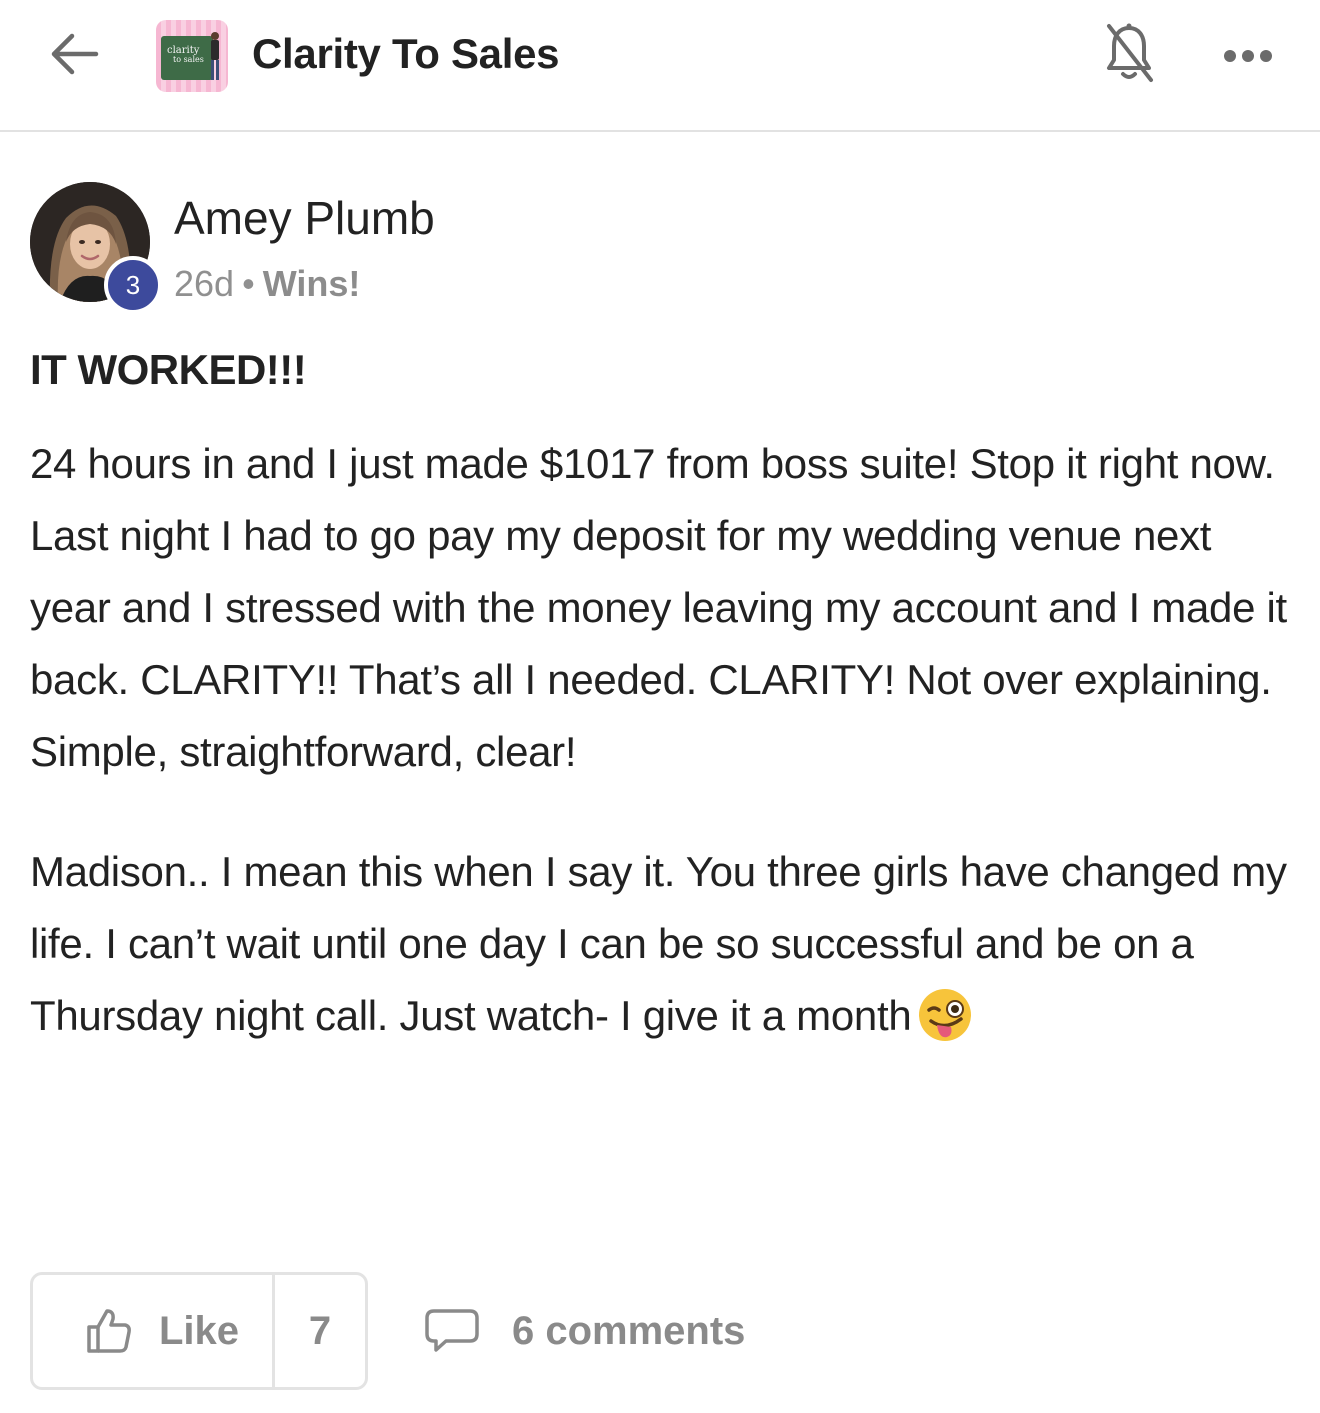 The image size is (1320, 1413). Describe the element at coordinates (109, 1331) in the screenshot. I see `thumbs-up-icon` at that location.